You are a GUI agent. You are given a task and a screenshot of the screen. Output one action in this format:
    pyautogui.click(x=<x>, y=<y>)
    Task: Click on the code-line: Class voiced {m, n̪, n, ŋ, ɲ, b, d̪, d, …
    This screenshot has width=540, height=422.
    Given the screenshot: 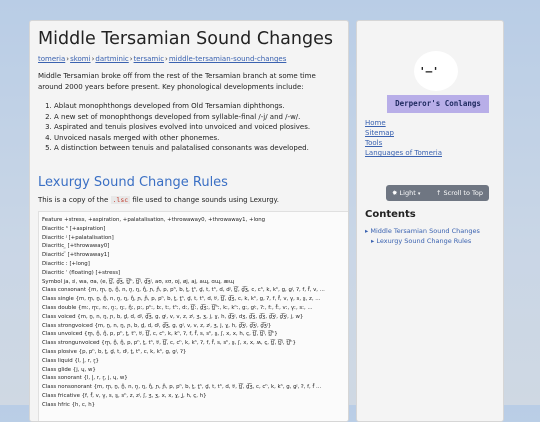 What is the action you would take?
    pyautogui.click(x=173, y=316)
    